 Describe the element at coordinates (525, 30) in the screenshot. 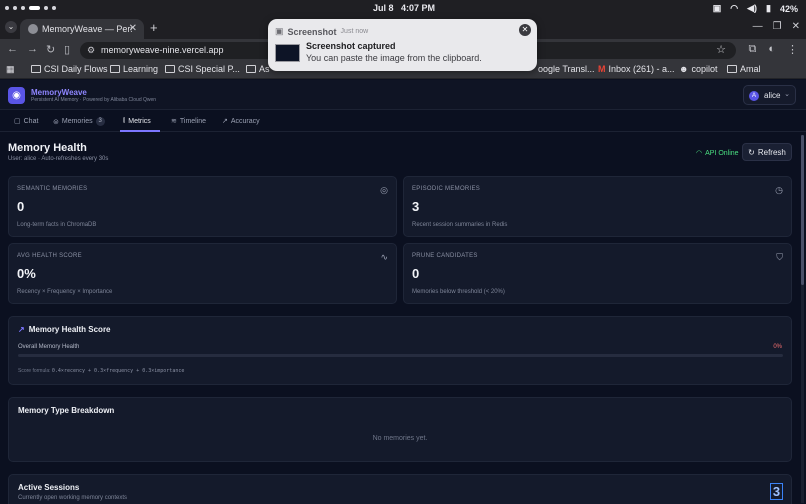

I see `notification-close-icon: ✕` at that location.